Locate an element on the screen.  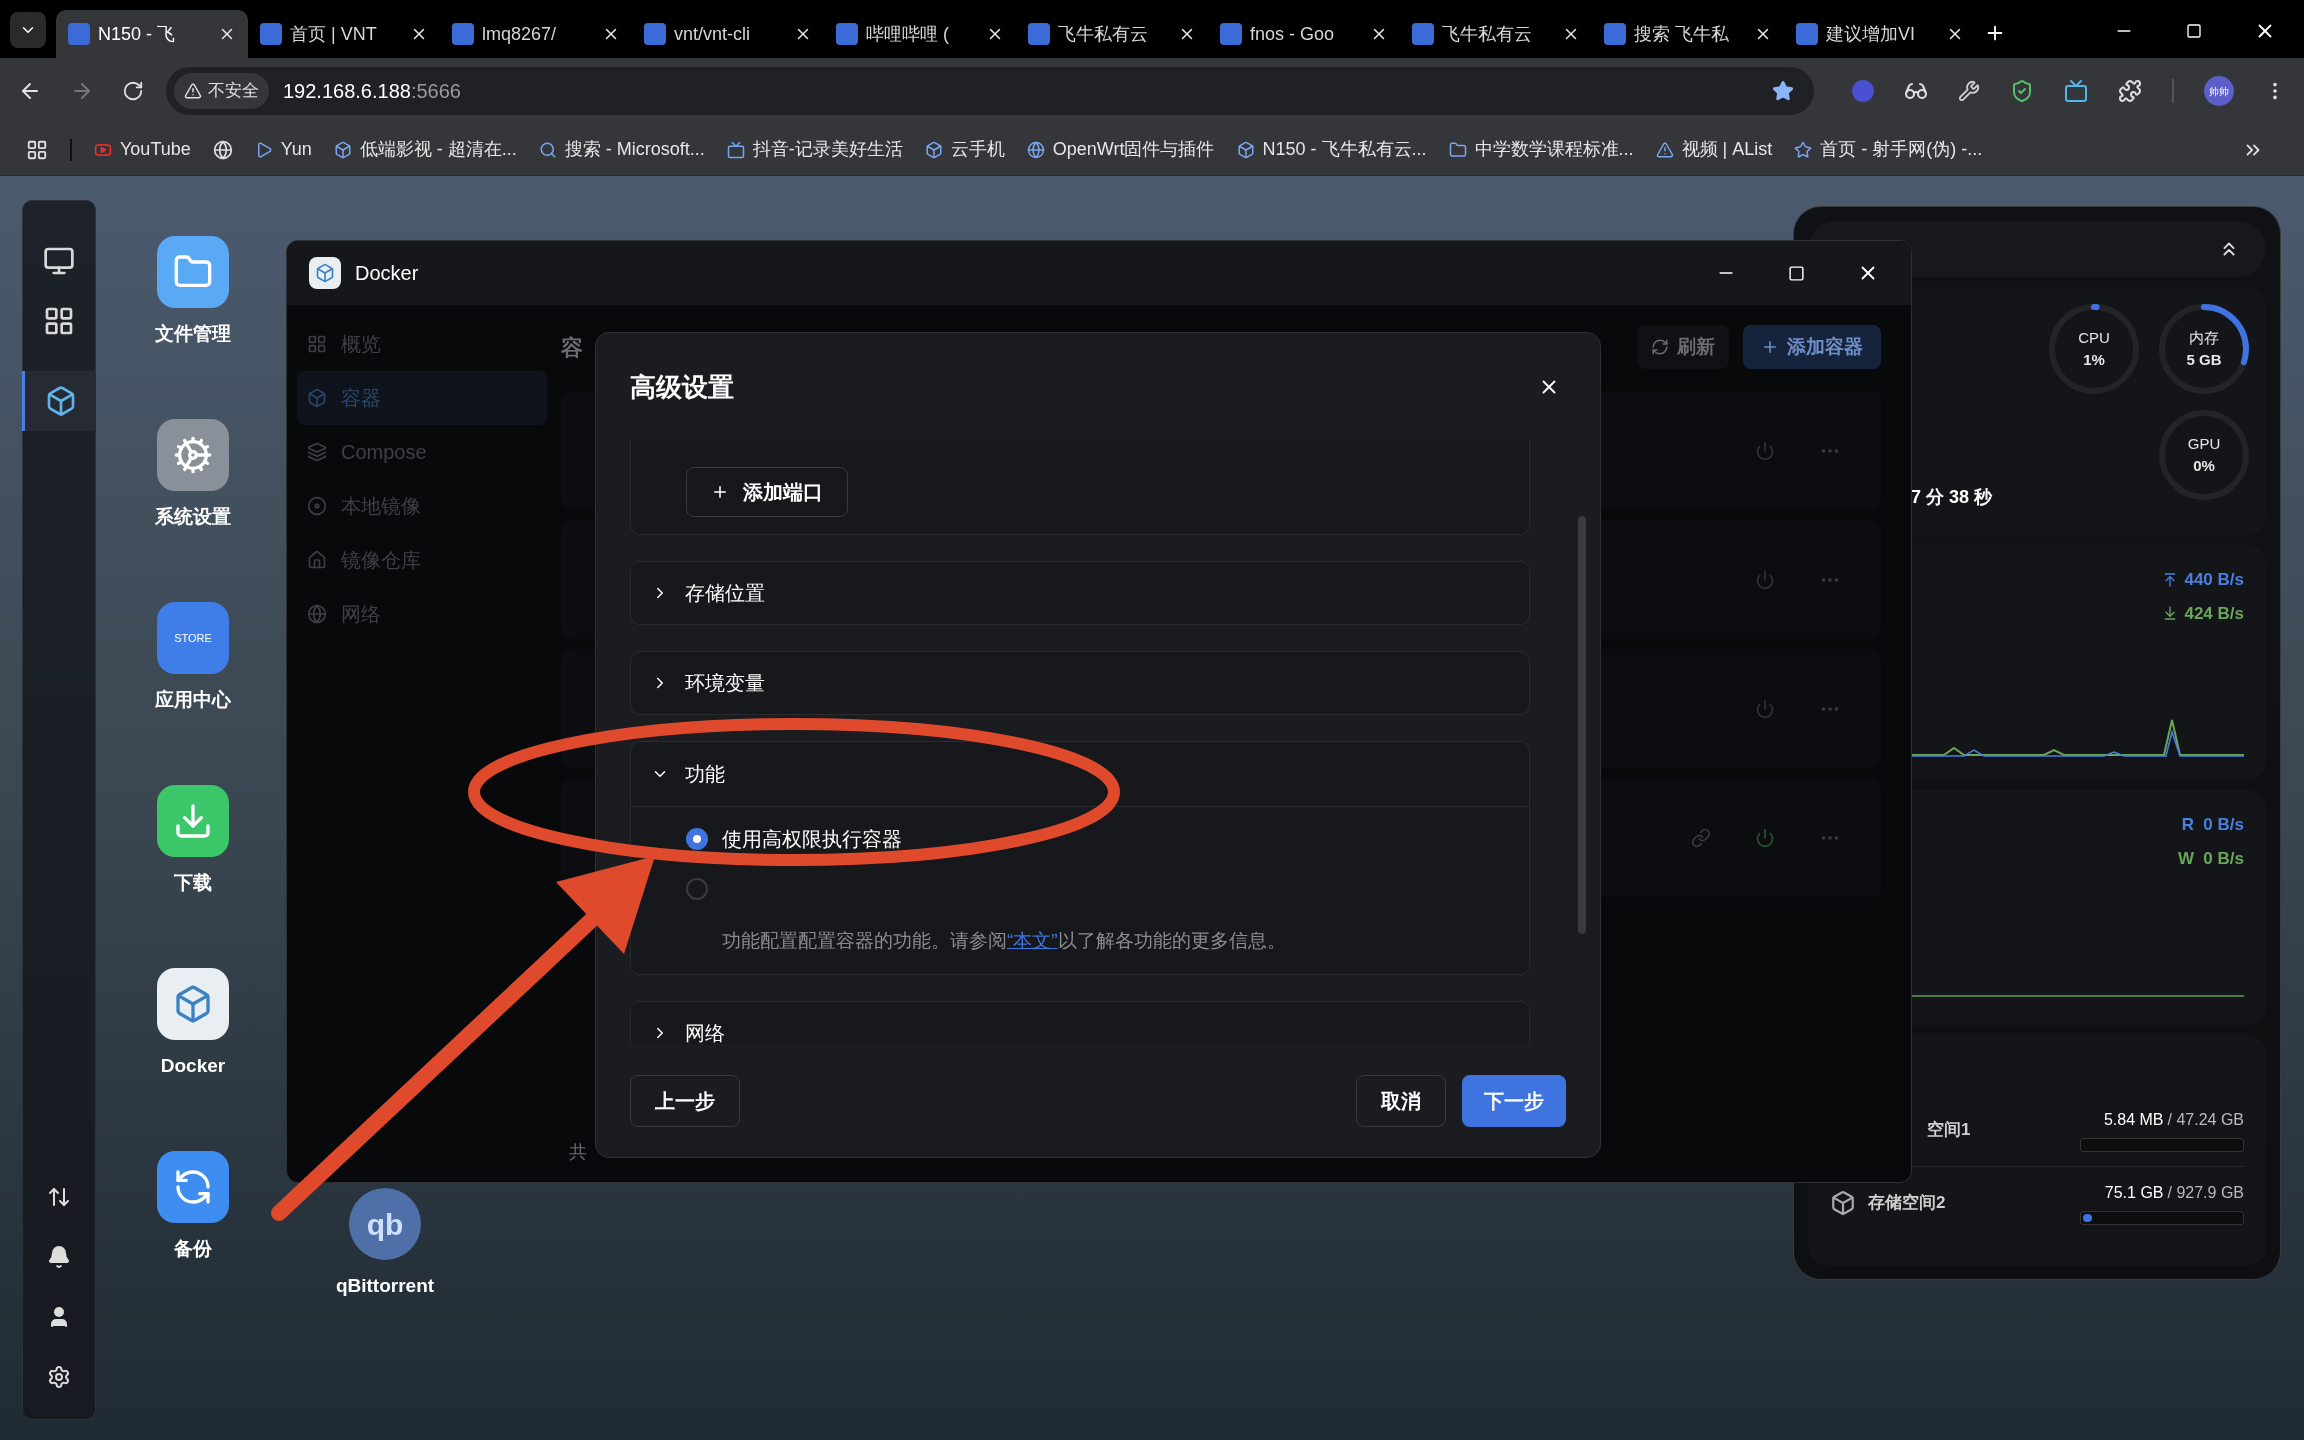
shield-icon is located at coordinates (2022, 91).